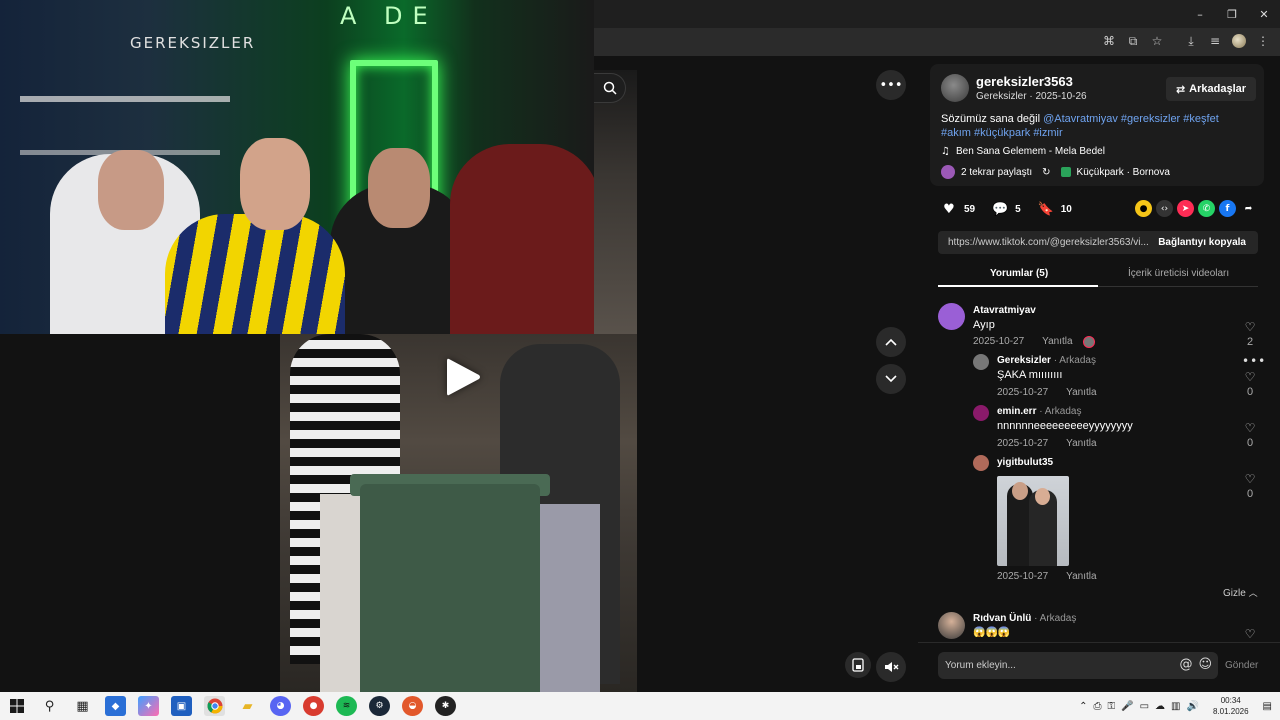 The width and height of the screenshot is (1280, 720). I want to click on taskbar: ⚲ ▦ ◆ ✦ ▣ ▰ ◕ ● ≋ ⚙ ◒ ✱ ⌃ ⎙ ⚿ 🎤 ▭ ☁ ▥ 🔊, so click(640, 706).